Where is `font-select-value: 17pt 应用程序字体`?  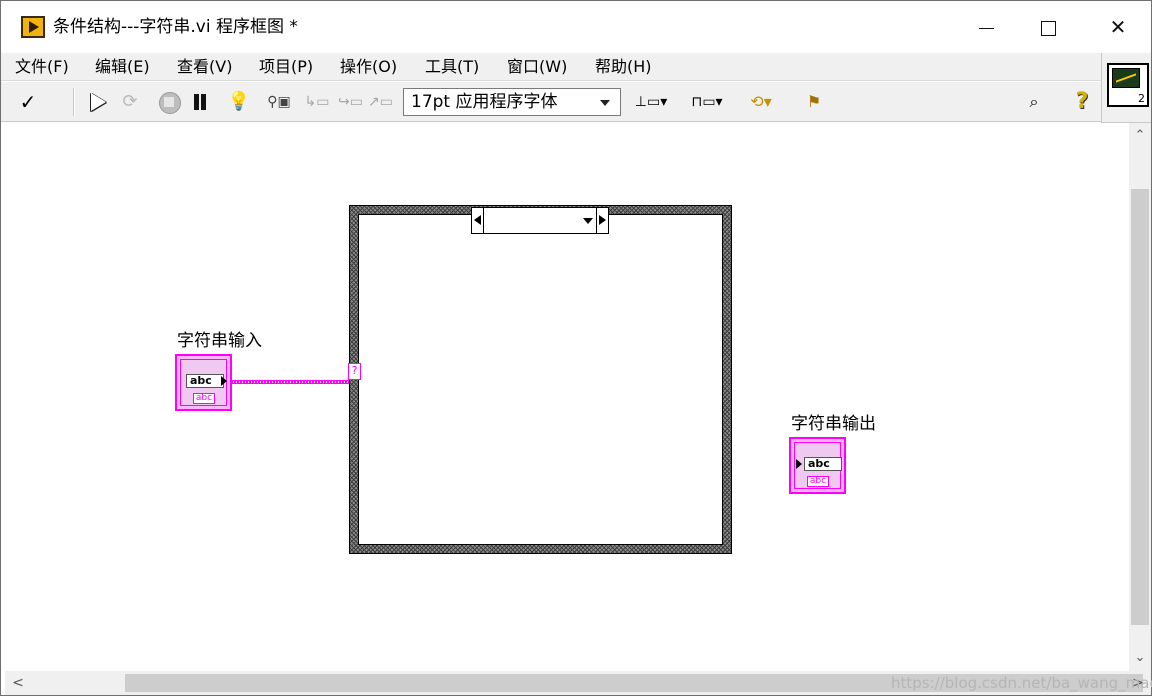 font-select-value: 17pt 应用程序字体 is located at coordinates (484, 102).